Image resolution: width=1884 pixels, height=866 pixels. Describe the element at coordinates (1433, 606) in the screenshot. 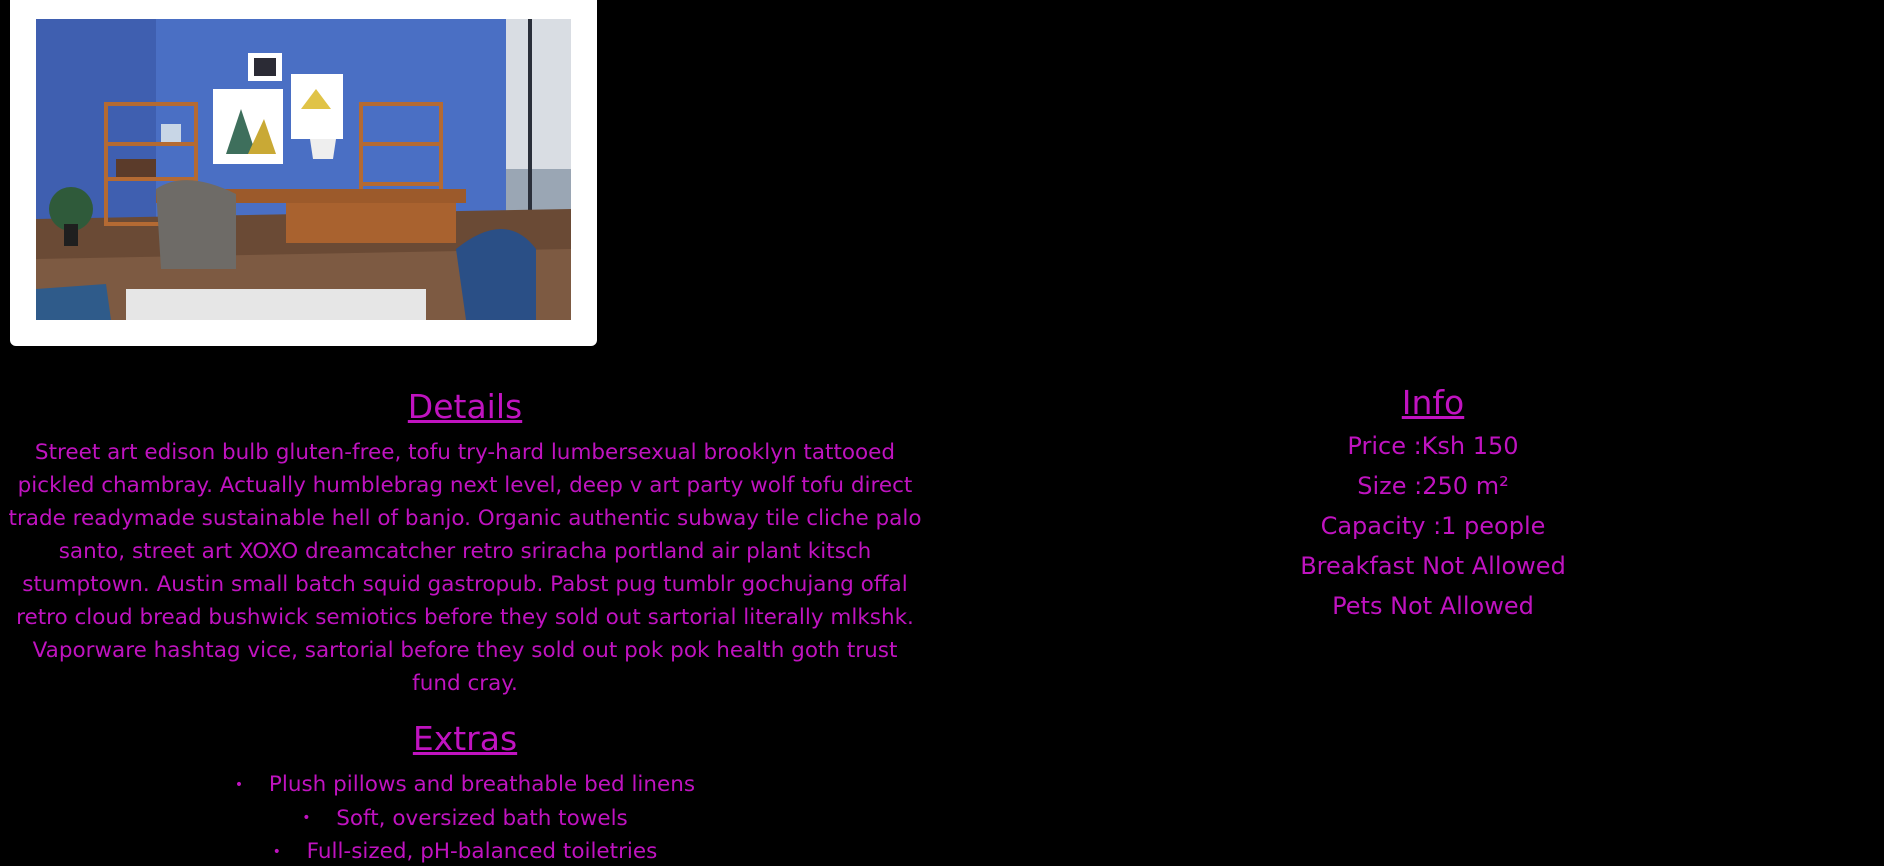

I see `info-pets: Pets Not Allowed` at that location.